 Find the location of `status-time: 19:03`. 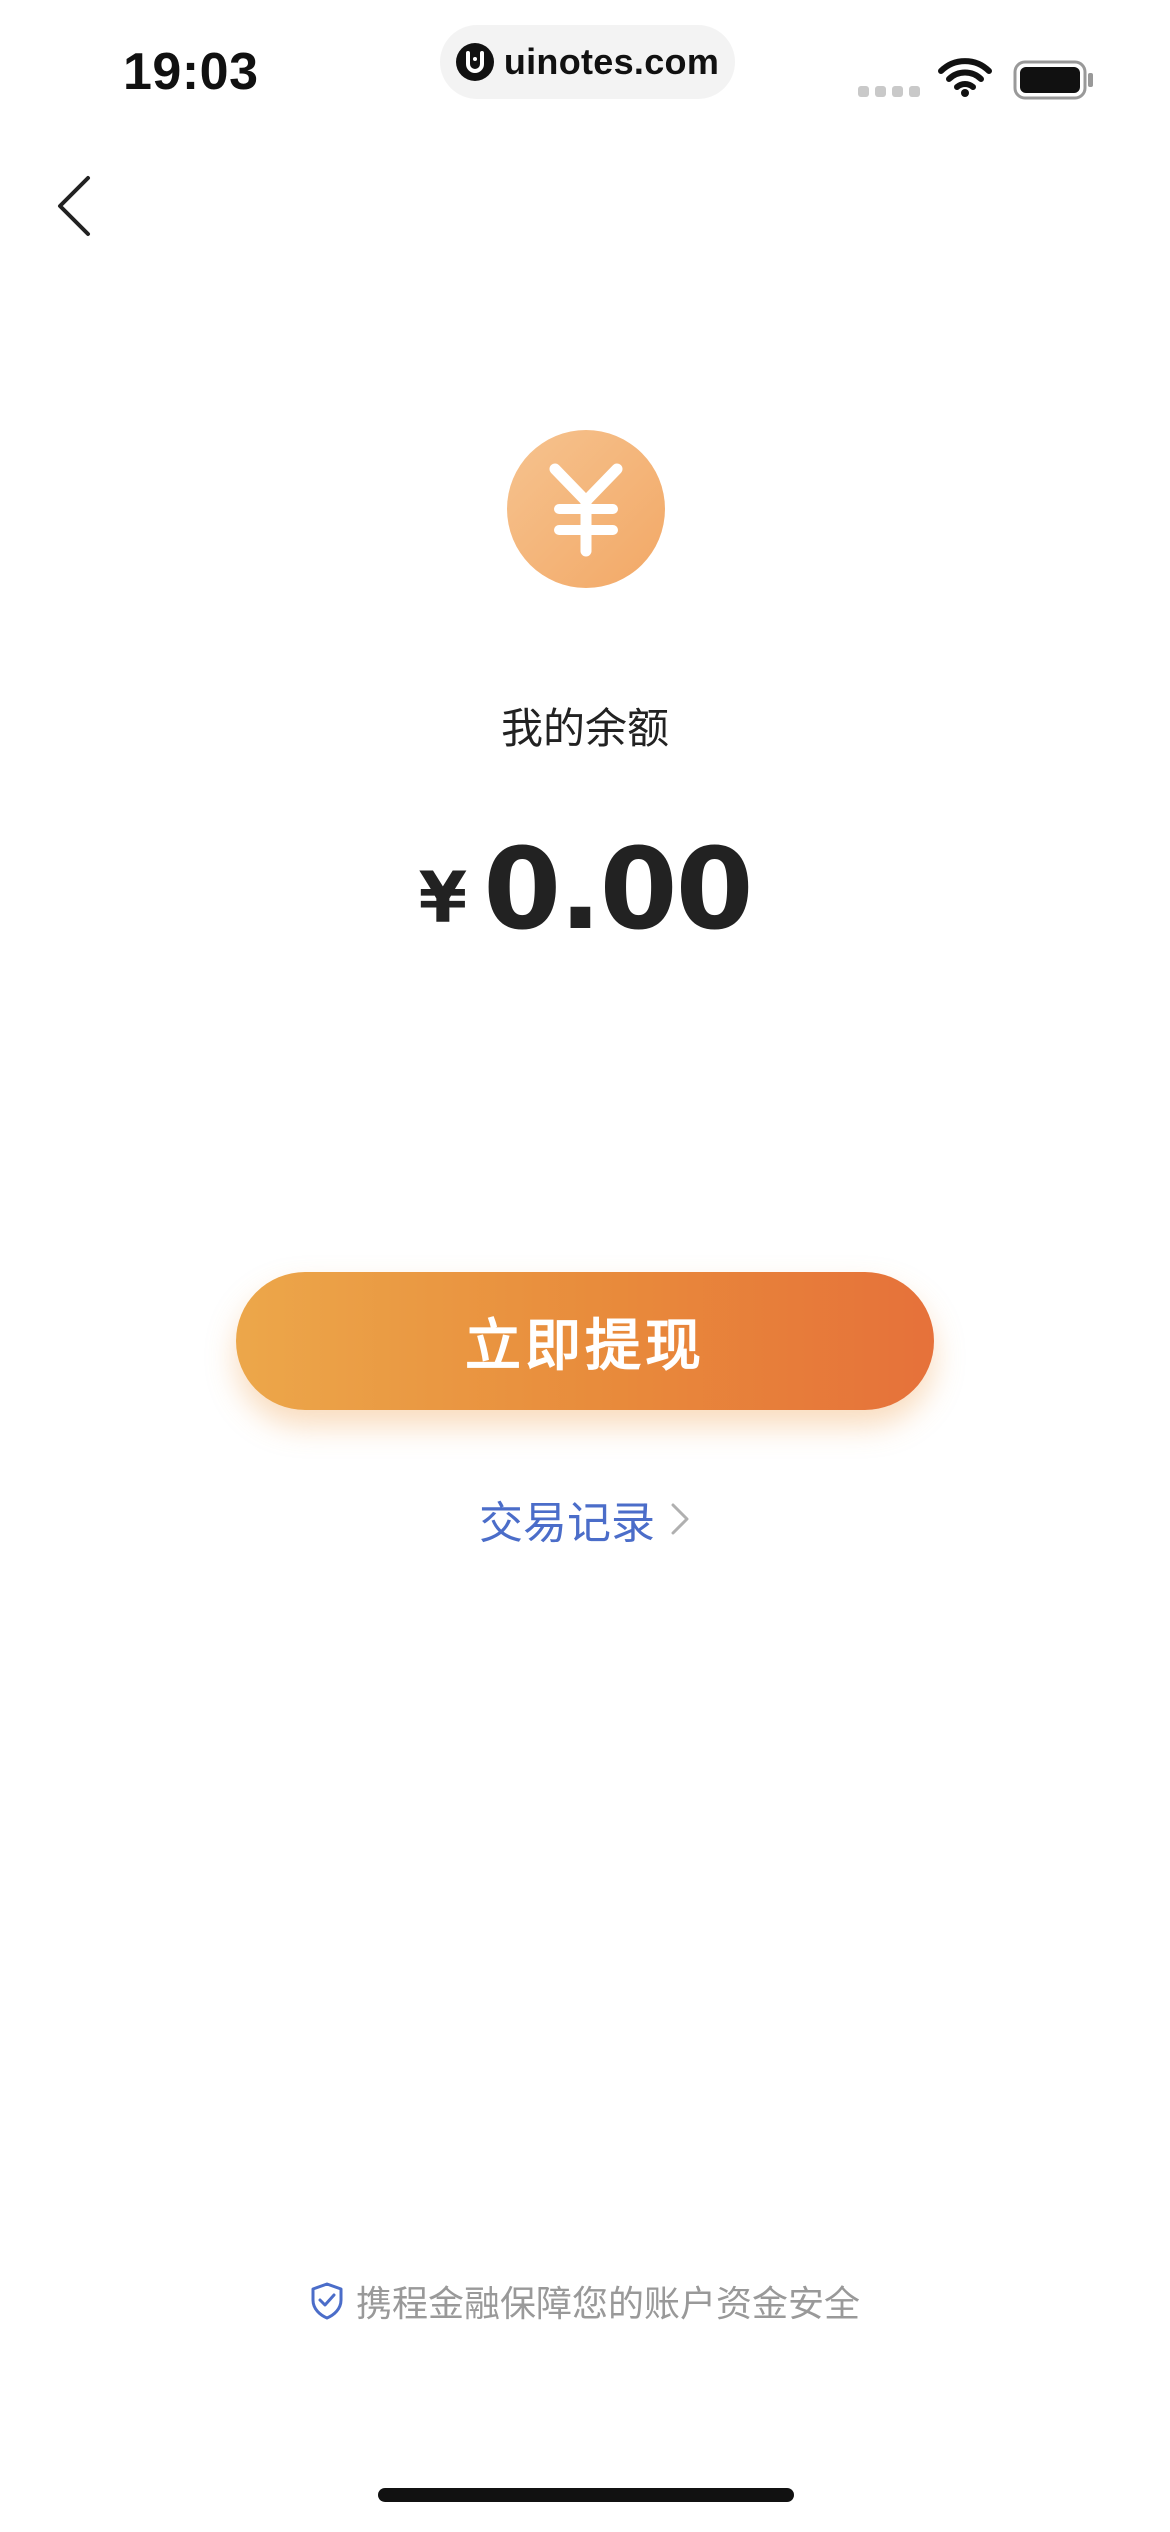

status-time: 19:03 is located at coordinates (191, 72).